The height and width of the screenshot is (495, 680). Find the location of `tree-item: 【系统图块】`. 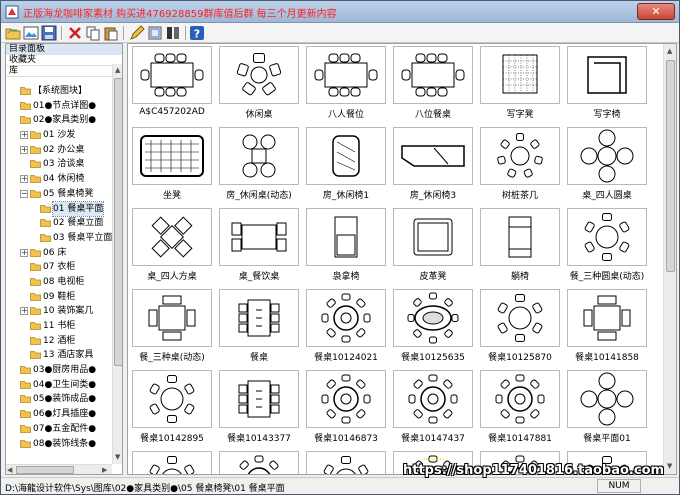

tree-item: 【系统图块】 is located at coordinates (58, 91).